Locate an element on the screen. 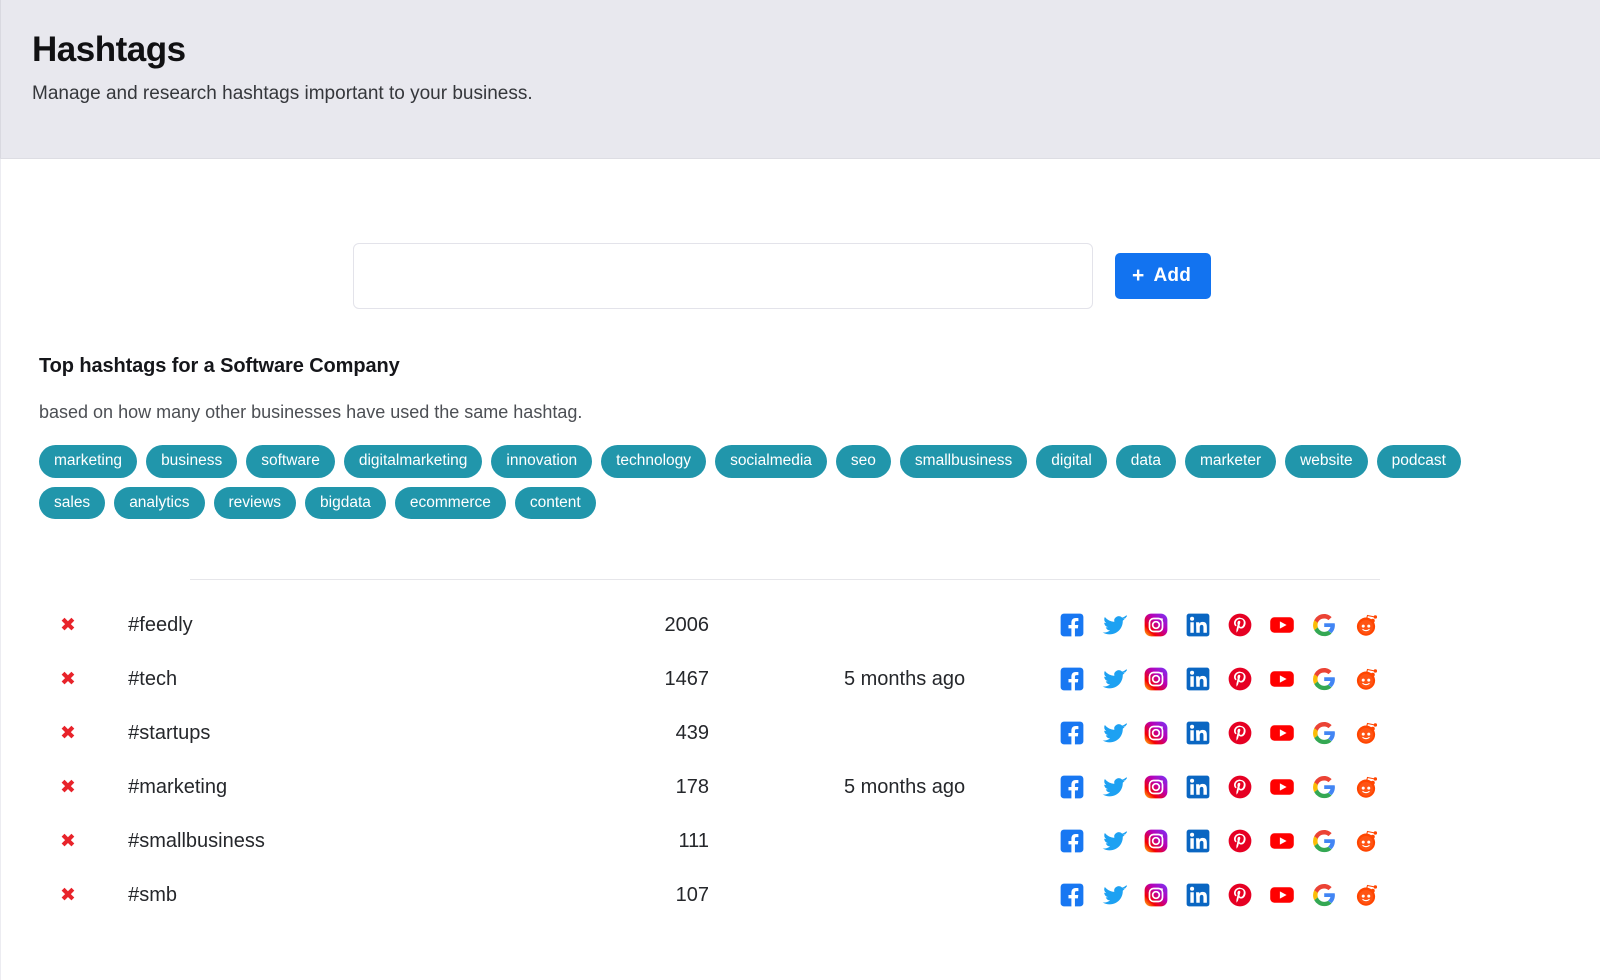 The width and height of the screenshot is (1600, 980). suggested-hashtag-pill: reviews is located at coordinates (255, 502).